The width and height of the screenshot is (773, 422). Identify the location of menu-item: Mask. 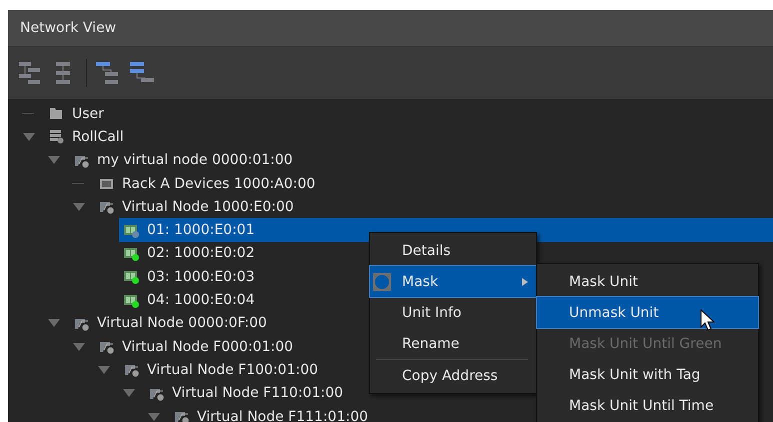
(453, 281).